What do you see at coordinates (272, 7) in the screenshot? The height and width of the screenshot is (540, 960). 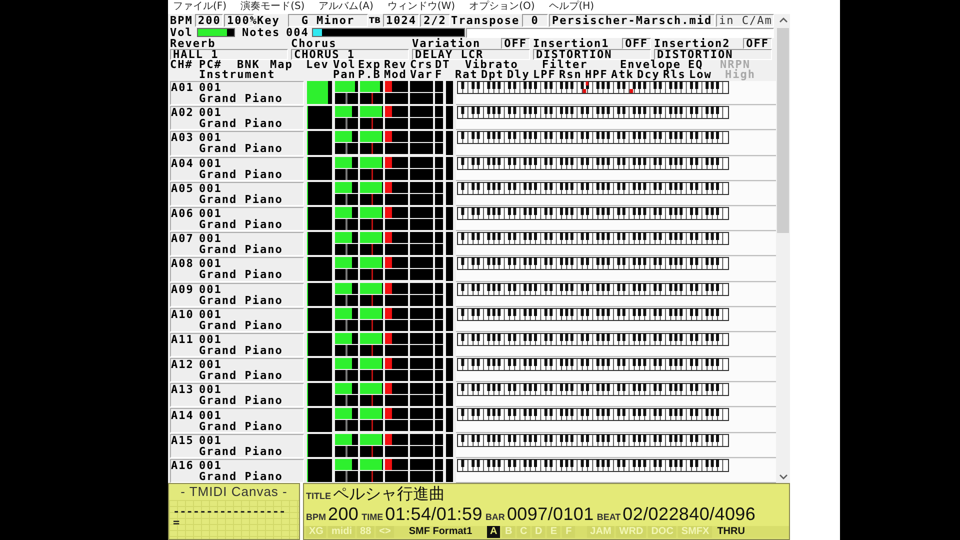 I see `menu-item: 演奏モード(S)` at bounding box center [272, 7].